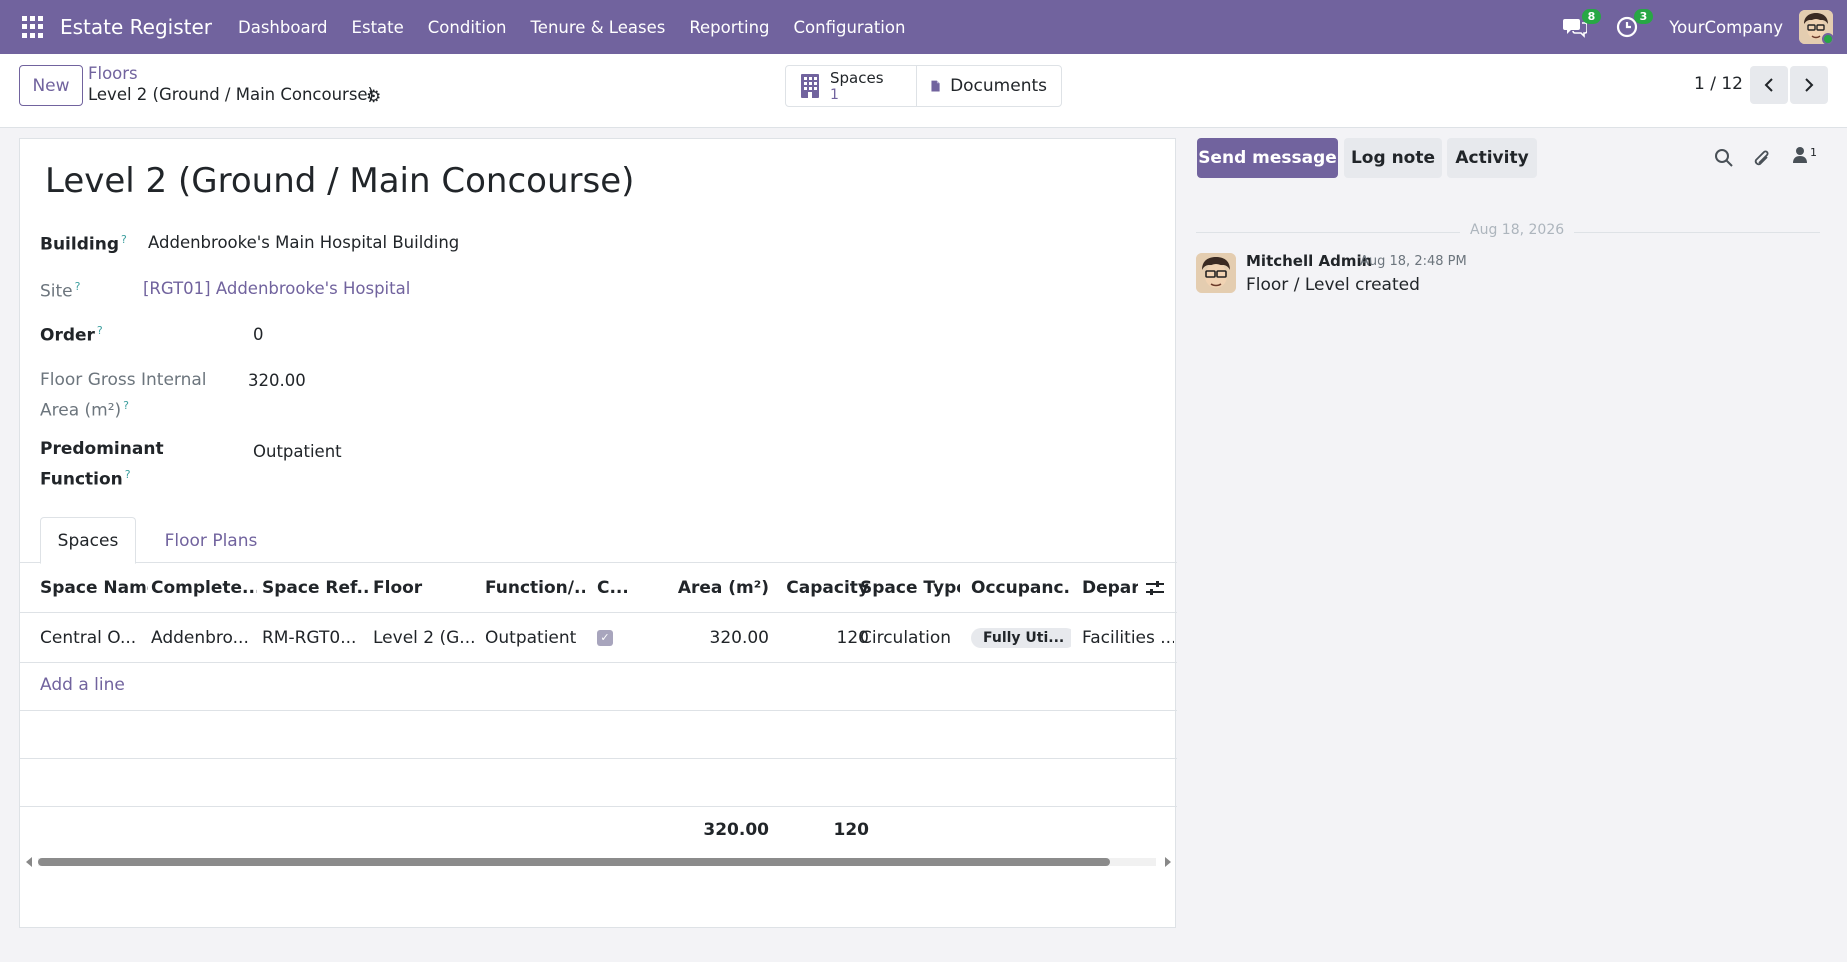 The width and height of the screenshot is (1847, 962). Describe the element at coordinates (276, 288) in the screenshot. I see `site-field: [RGT01] Addenbrooke's Hospital` at that location.